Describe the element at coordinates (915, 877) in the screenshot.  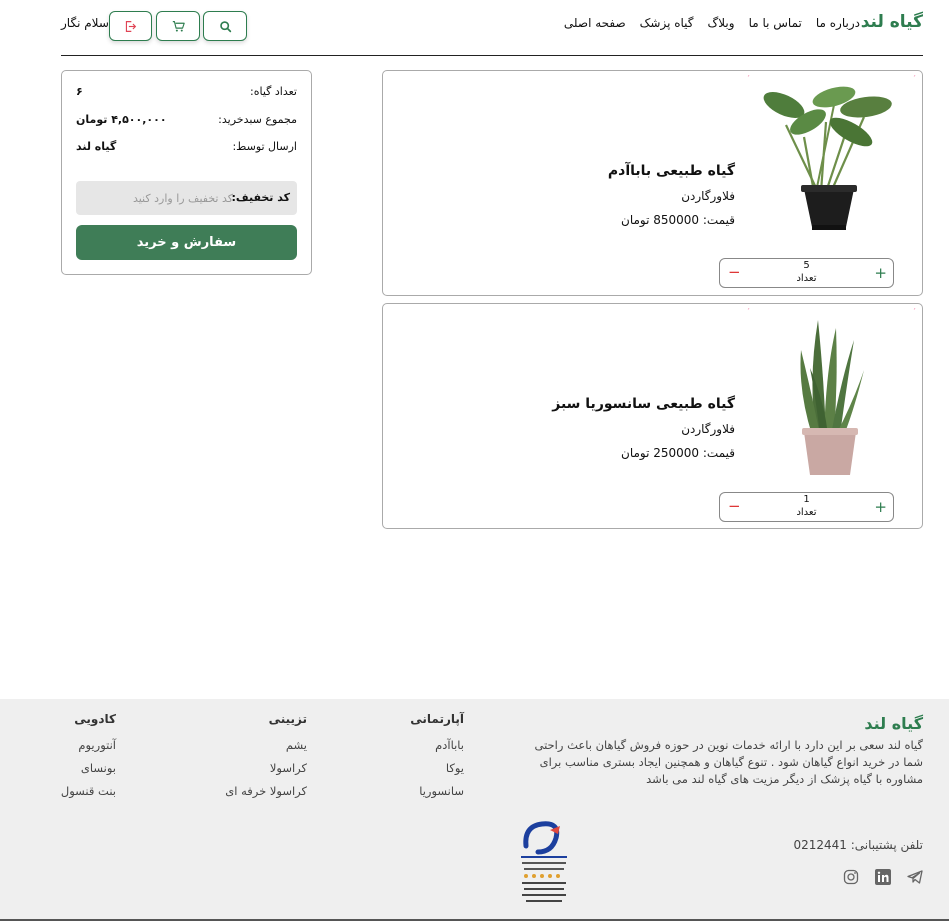
I see `telegram-icon` at that location.